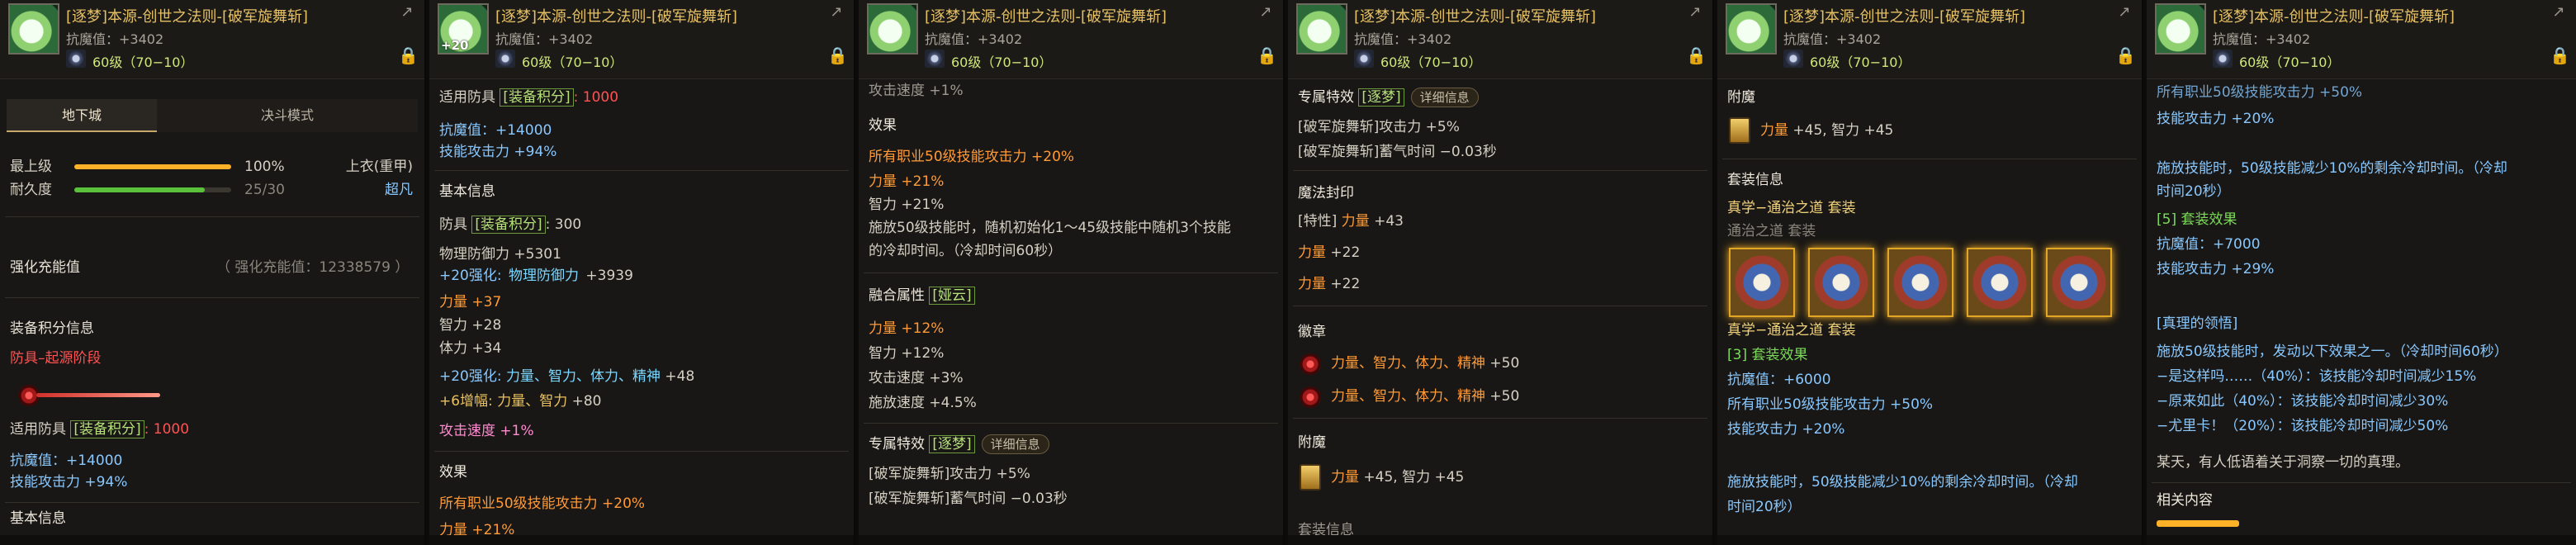  I want to click on set-name: 真学−通治之道 套装, so click(1791, 208).